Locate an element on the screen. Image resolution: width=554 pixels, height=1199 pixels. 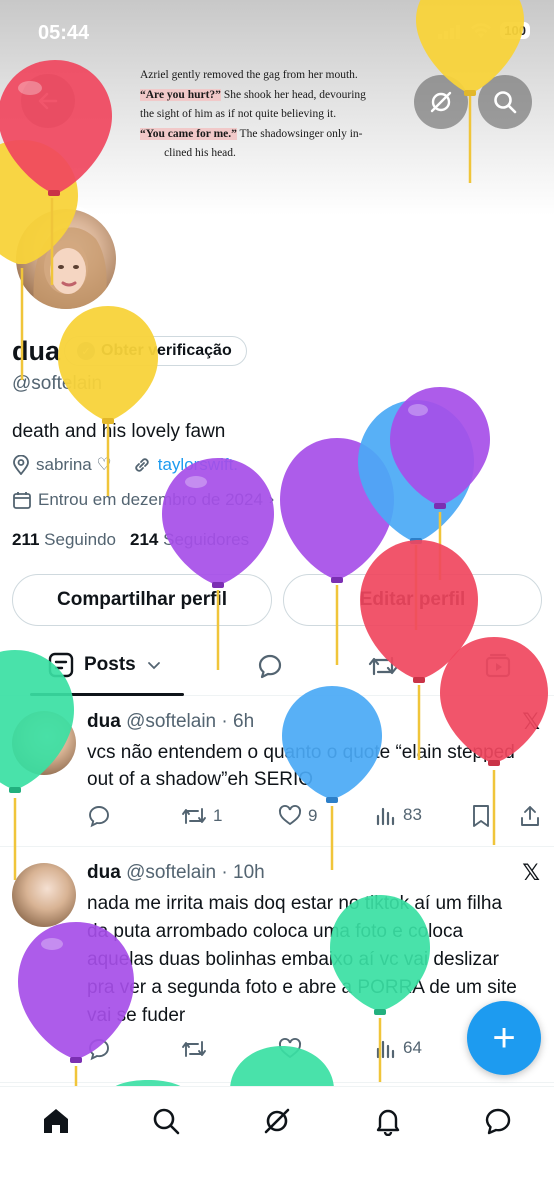
like-button: 9 is located at coordinates (297, 816).